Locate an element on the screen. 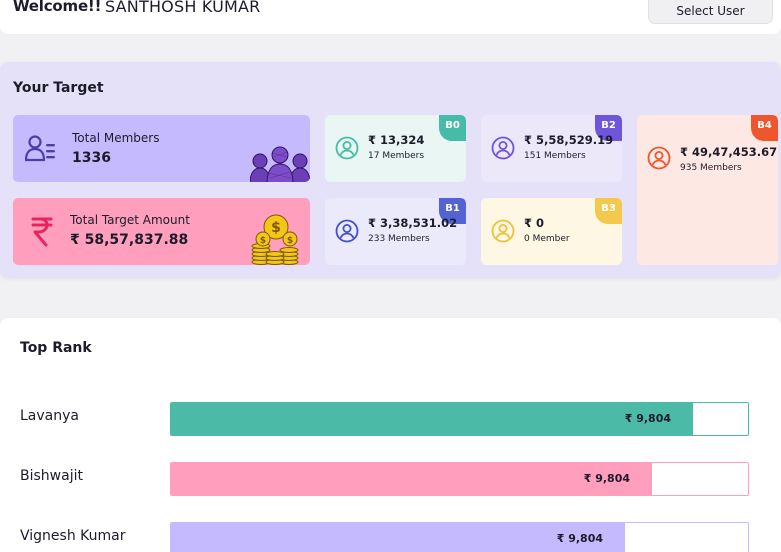  branch-amount: ₹ 13,324 is located at coordinates (396, 140).